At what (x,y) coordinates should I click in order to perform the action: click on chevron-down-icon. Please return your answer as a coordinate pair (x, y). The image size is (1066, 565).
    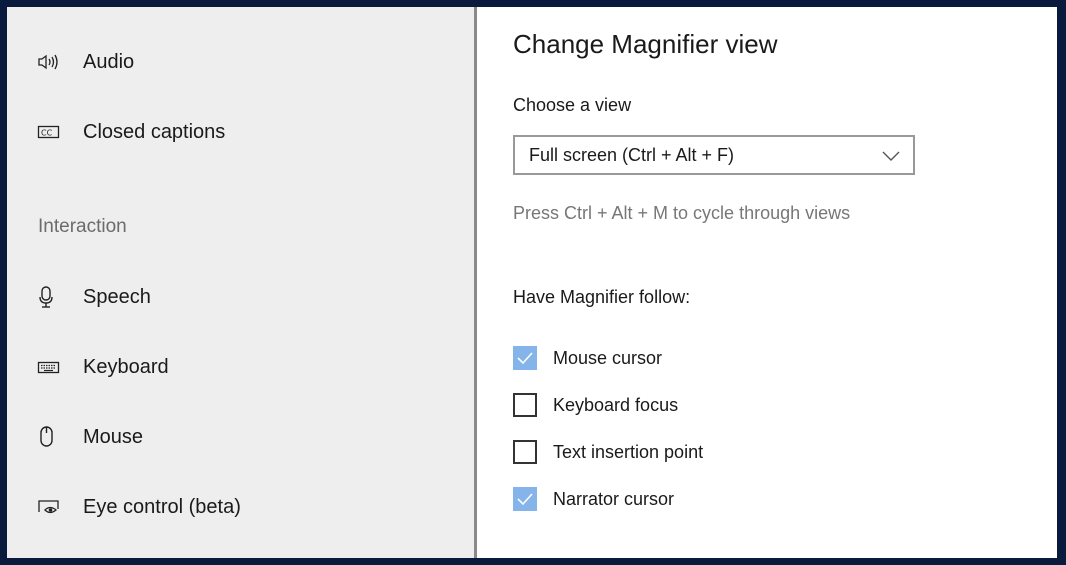
    Looking at the image, I should click on (891, 155).